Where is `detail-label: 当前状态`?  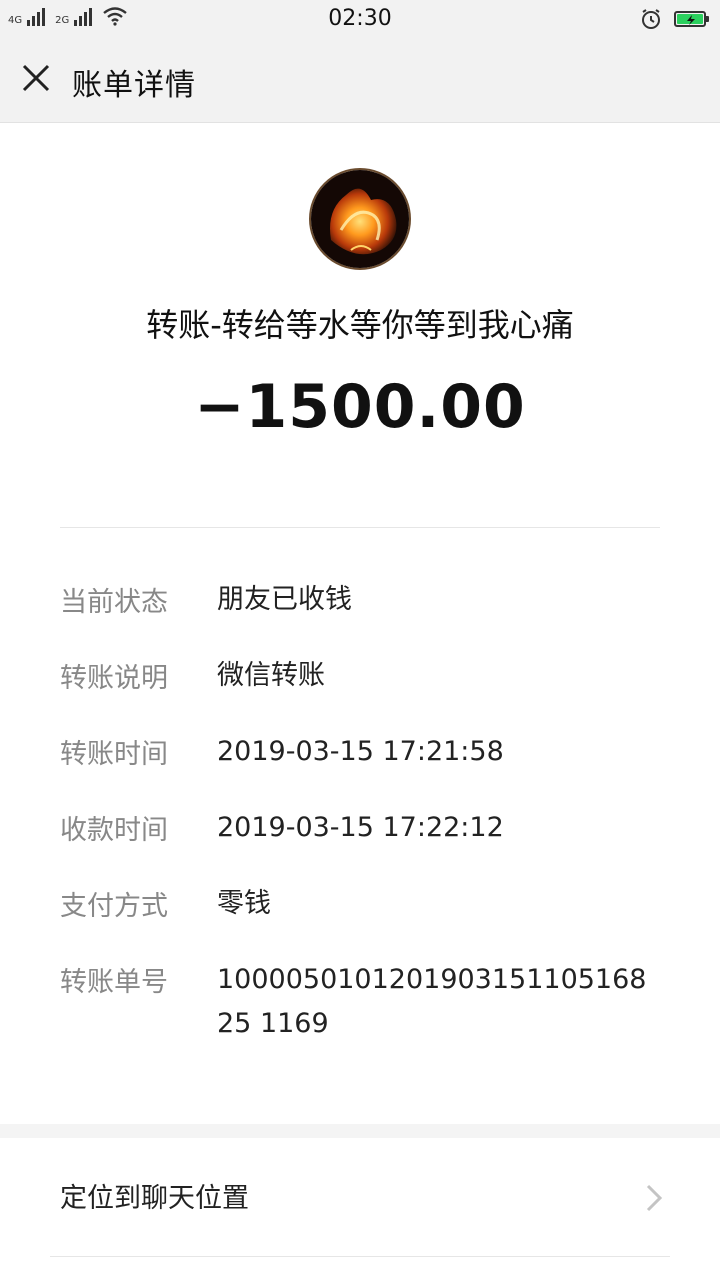 detail-label: 当前状态 is located at coordinates (114, 602).